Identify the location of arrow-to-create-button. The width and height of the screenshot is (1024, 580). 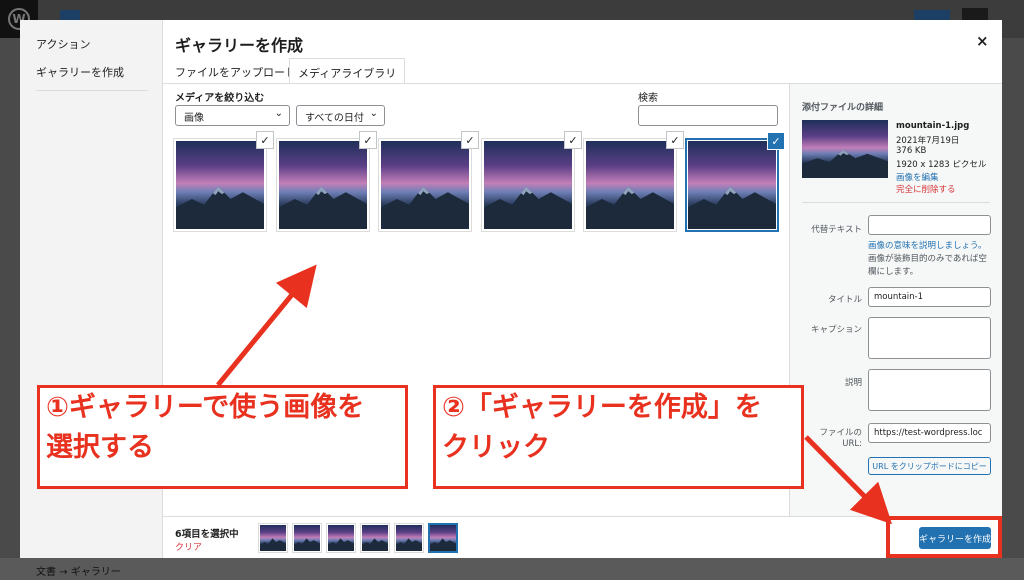
(848, 480).